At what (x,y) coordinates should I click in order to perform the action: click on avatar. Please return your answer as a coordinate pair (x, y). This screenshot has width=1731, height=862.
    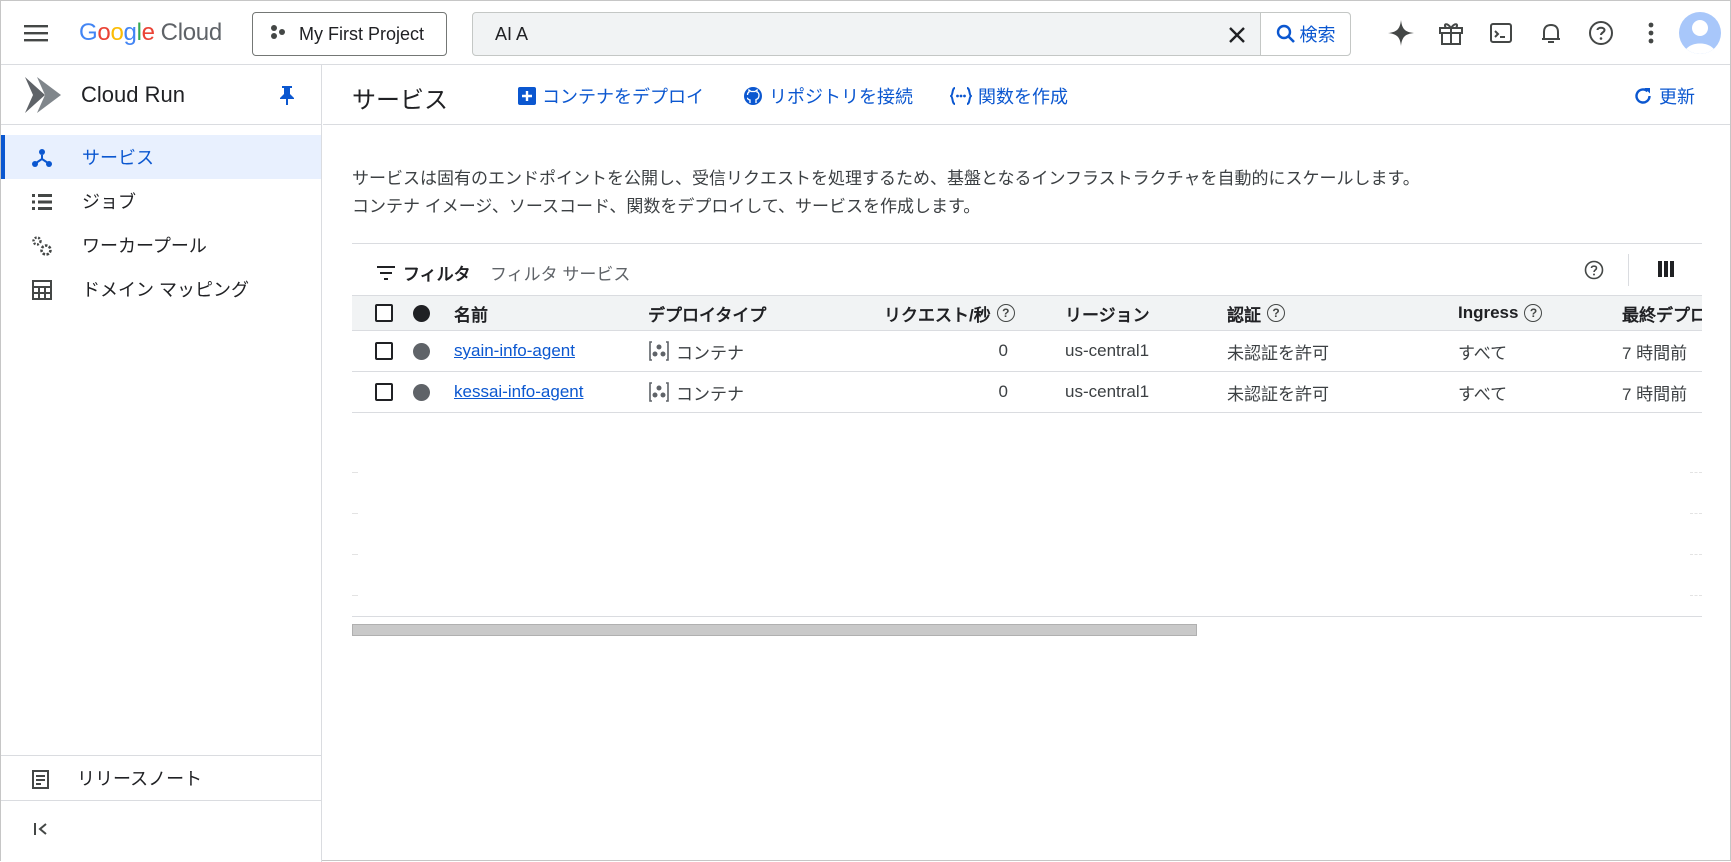
    Looking at the image, I should click on (1700, 33).